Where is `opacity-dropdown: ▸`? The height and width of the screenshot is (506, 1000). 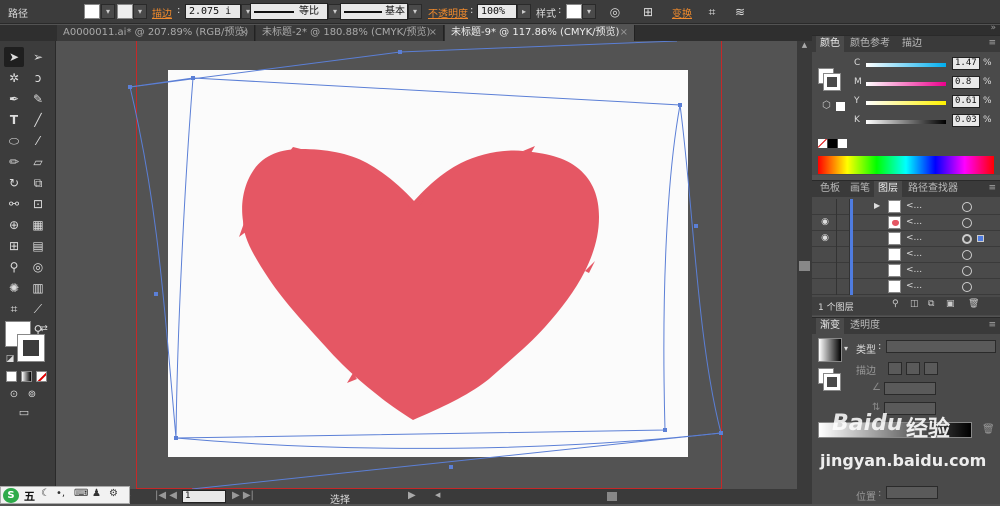
opacity-dropdown: ▸ is located at coordinates (524, 11).